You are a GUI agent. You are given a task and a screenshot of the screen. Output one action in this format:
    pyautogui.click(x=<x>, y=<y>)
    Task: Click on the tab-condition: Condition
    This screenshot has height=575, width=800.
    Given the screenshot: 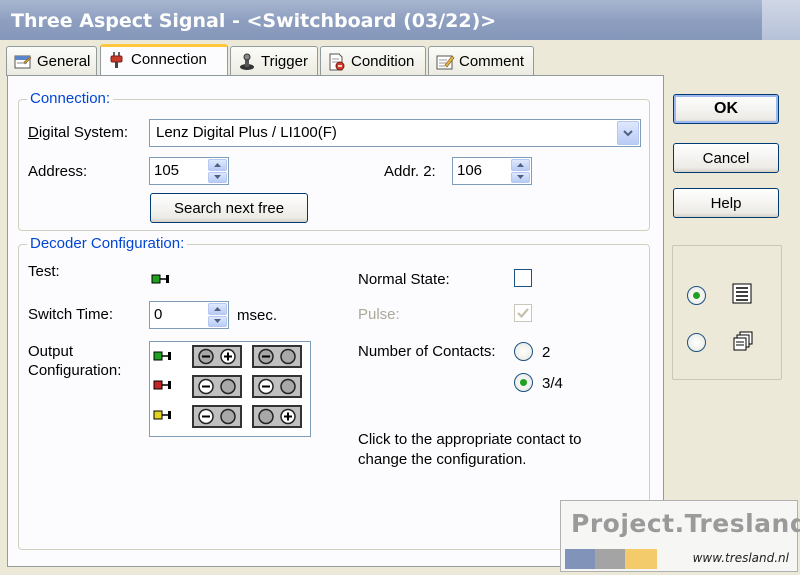 What is the action you would take?
    pyautogui.click(x=373, y=61)
    